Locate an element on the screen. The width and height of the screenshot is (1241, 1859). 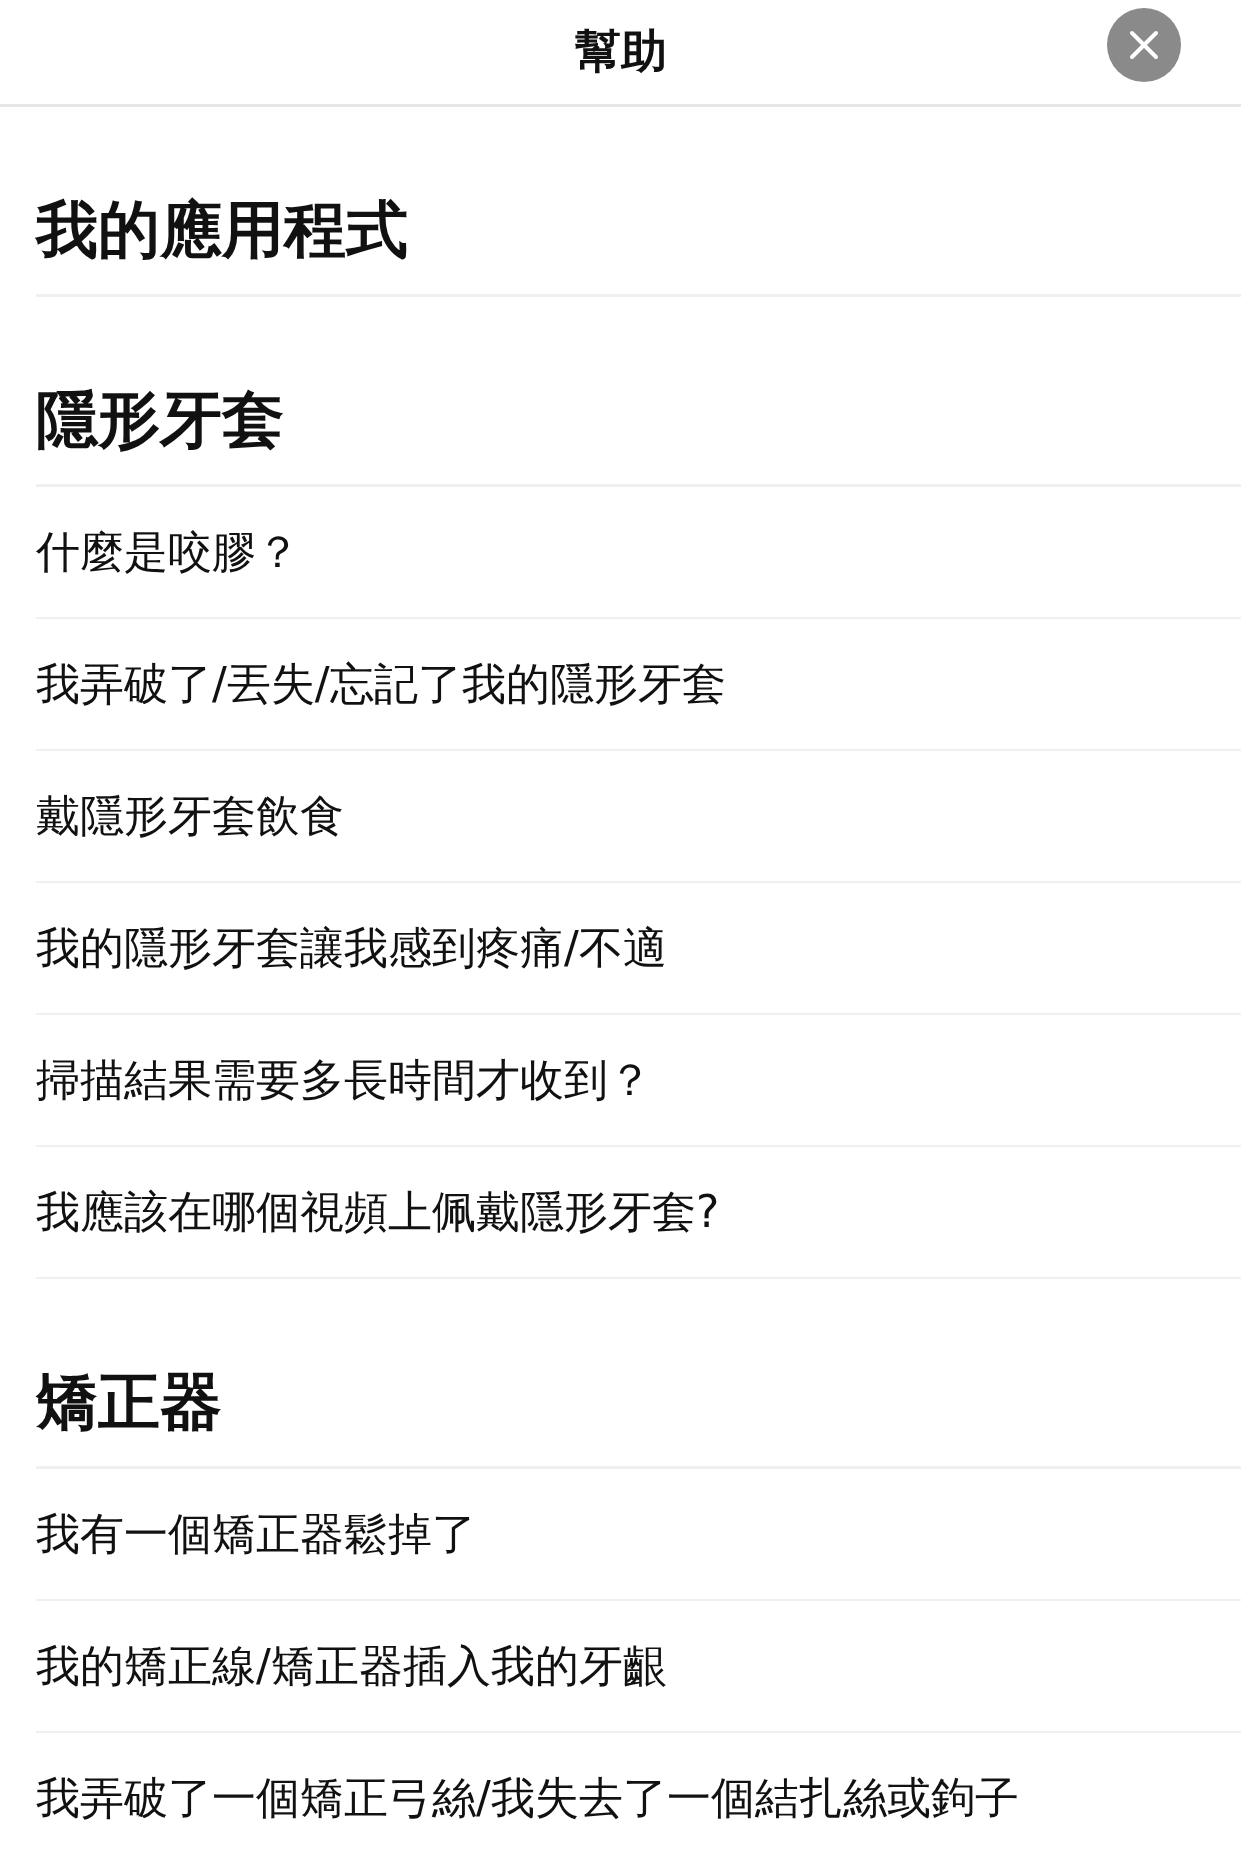
help-item: 掃描結果需要多長時間才收到？ is located at coordinates (638, 1081).